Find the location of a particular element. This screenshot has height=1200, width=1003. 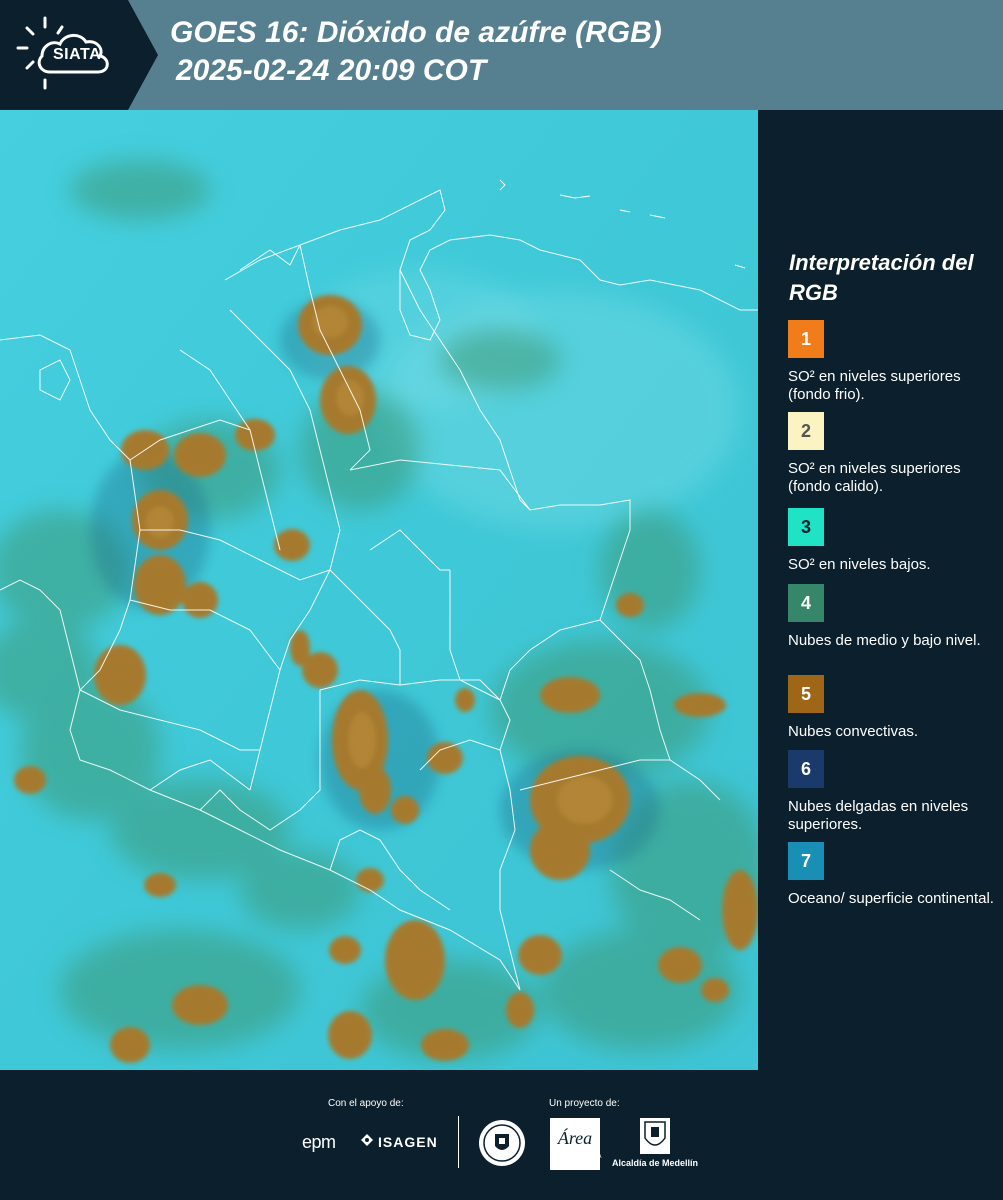

legend-swatch-1: 1 is located at coordinates (806, 339).